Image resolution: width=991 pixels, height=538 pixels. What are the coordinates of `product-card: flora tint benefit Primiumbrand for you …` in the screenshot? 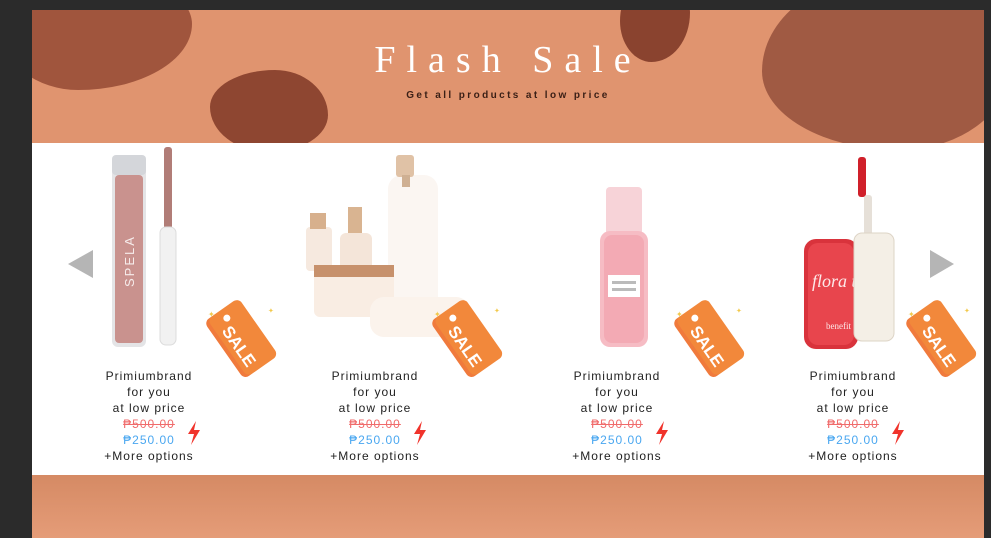 It's located at (881, 309).